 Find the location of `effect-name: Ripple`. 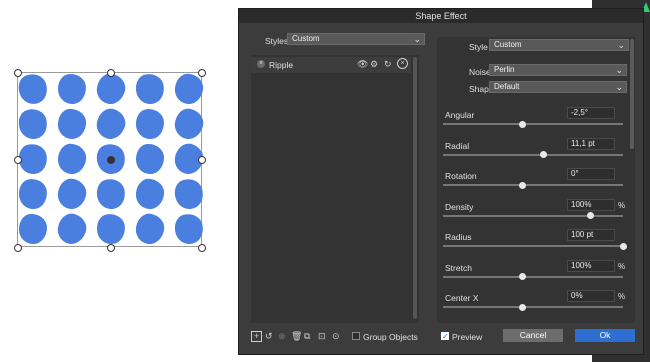

effect-name: Ripple is located at coordinates (281, 65).